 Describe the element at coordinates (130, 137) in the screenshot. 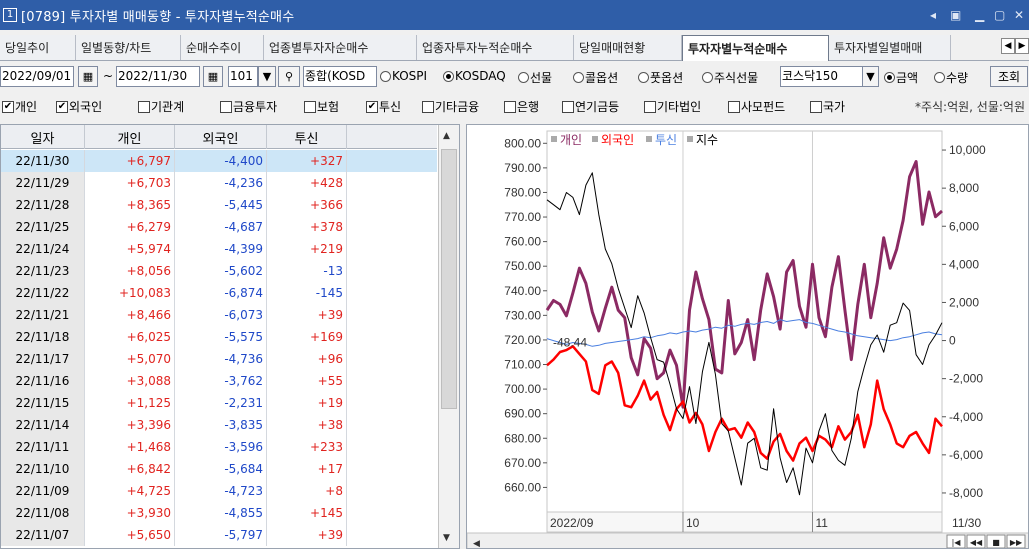

I see `column-header-1: 개인` at that location.